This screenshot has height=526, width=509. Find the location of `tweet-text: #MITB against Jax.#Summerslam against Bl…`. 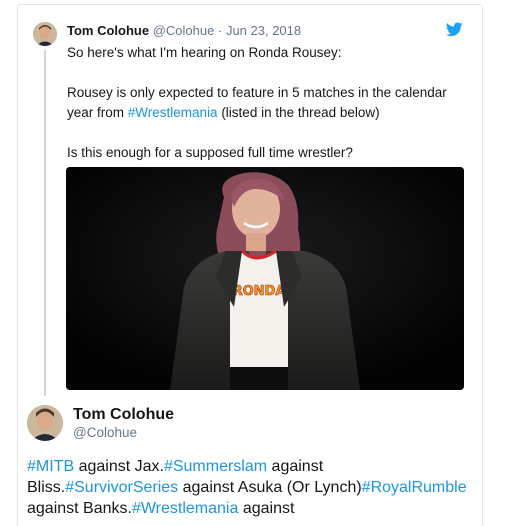

tweet-text: #MITB against Jax.#Summerslam against Bl… is located at coordinates (247, 487).